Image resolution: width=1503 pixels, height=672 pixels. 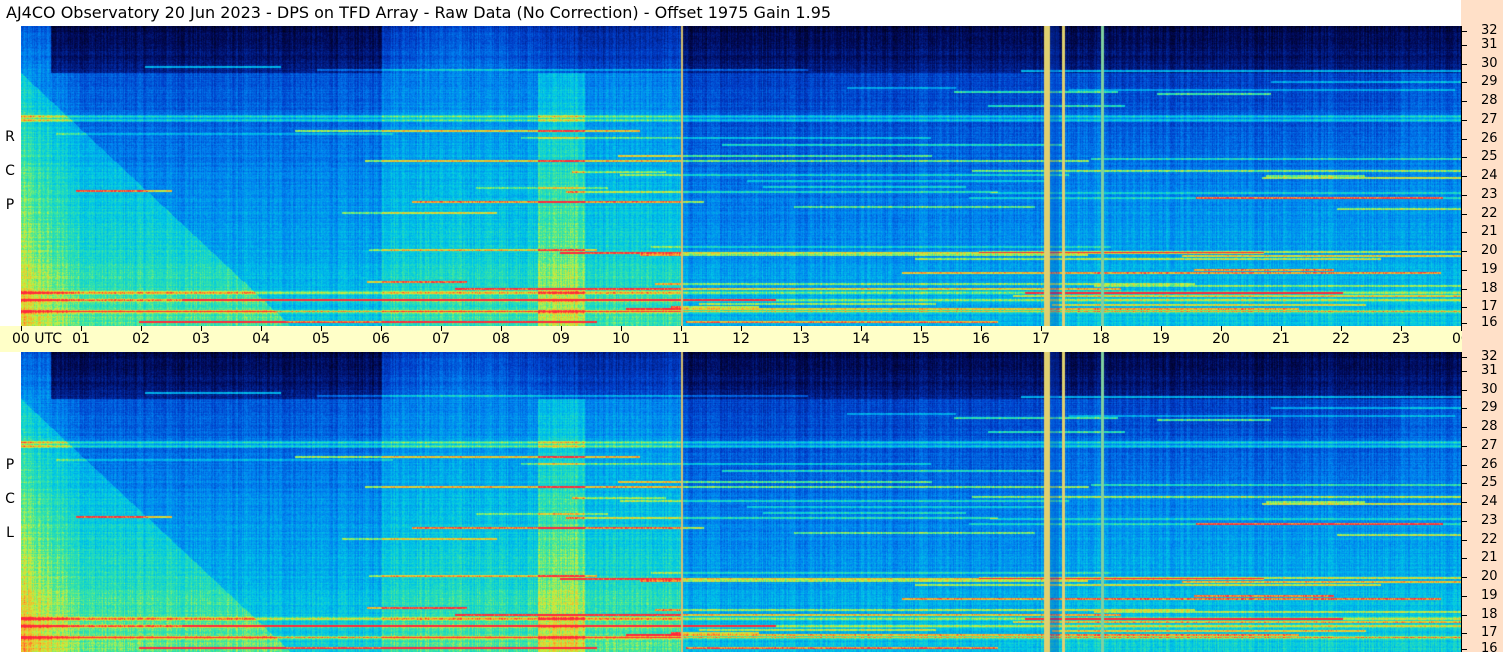 I want to click on panel-label-rcp: R C P, so click(x=10, y=171).